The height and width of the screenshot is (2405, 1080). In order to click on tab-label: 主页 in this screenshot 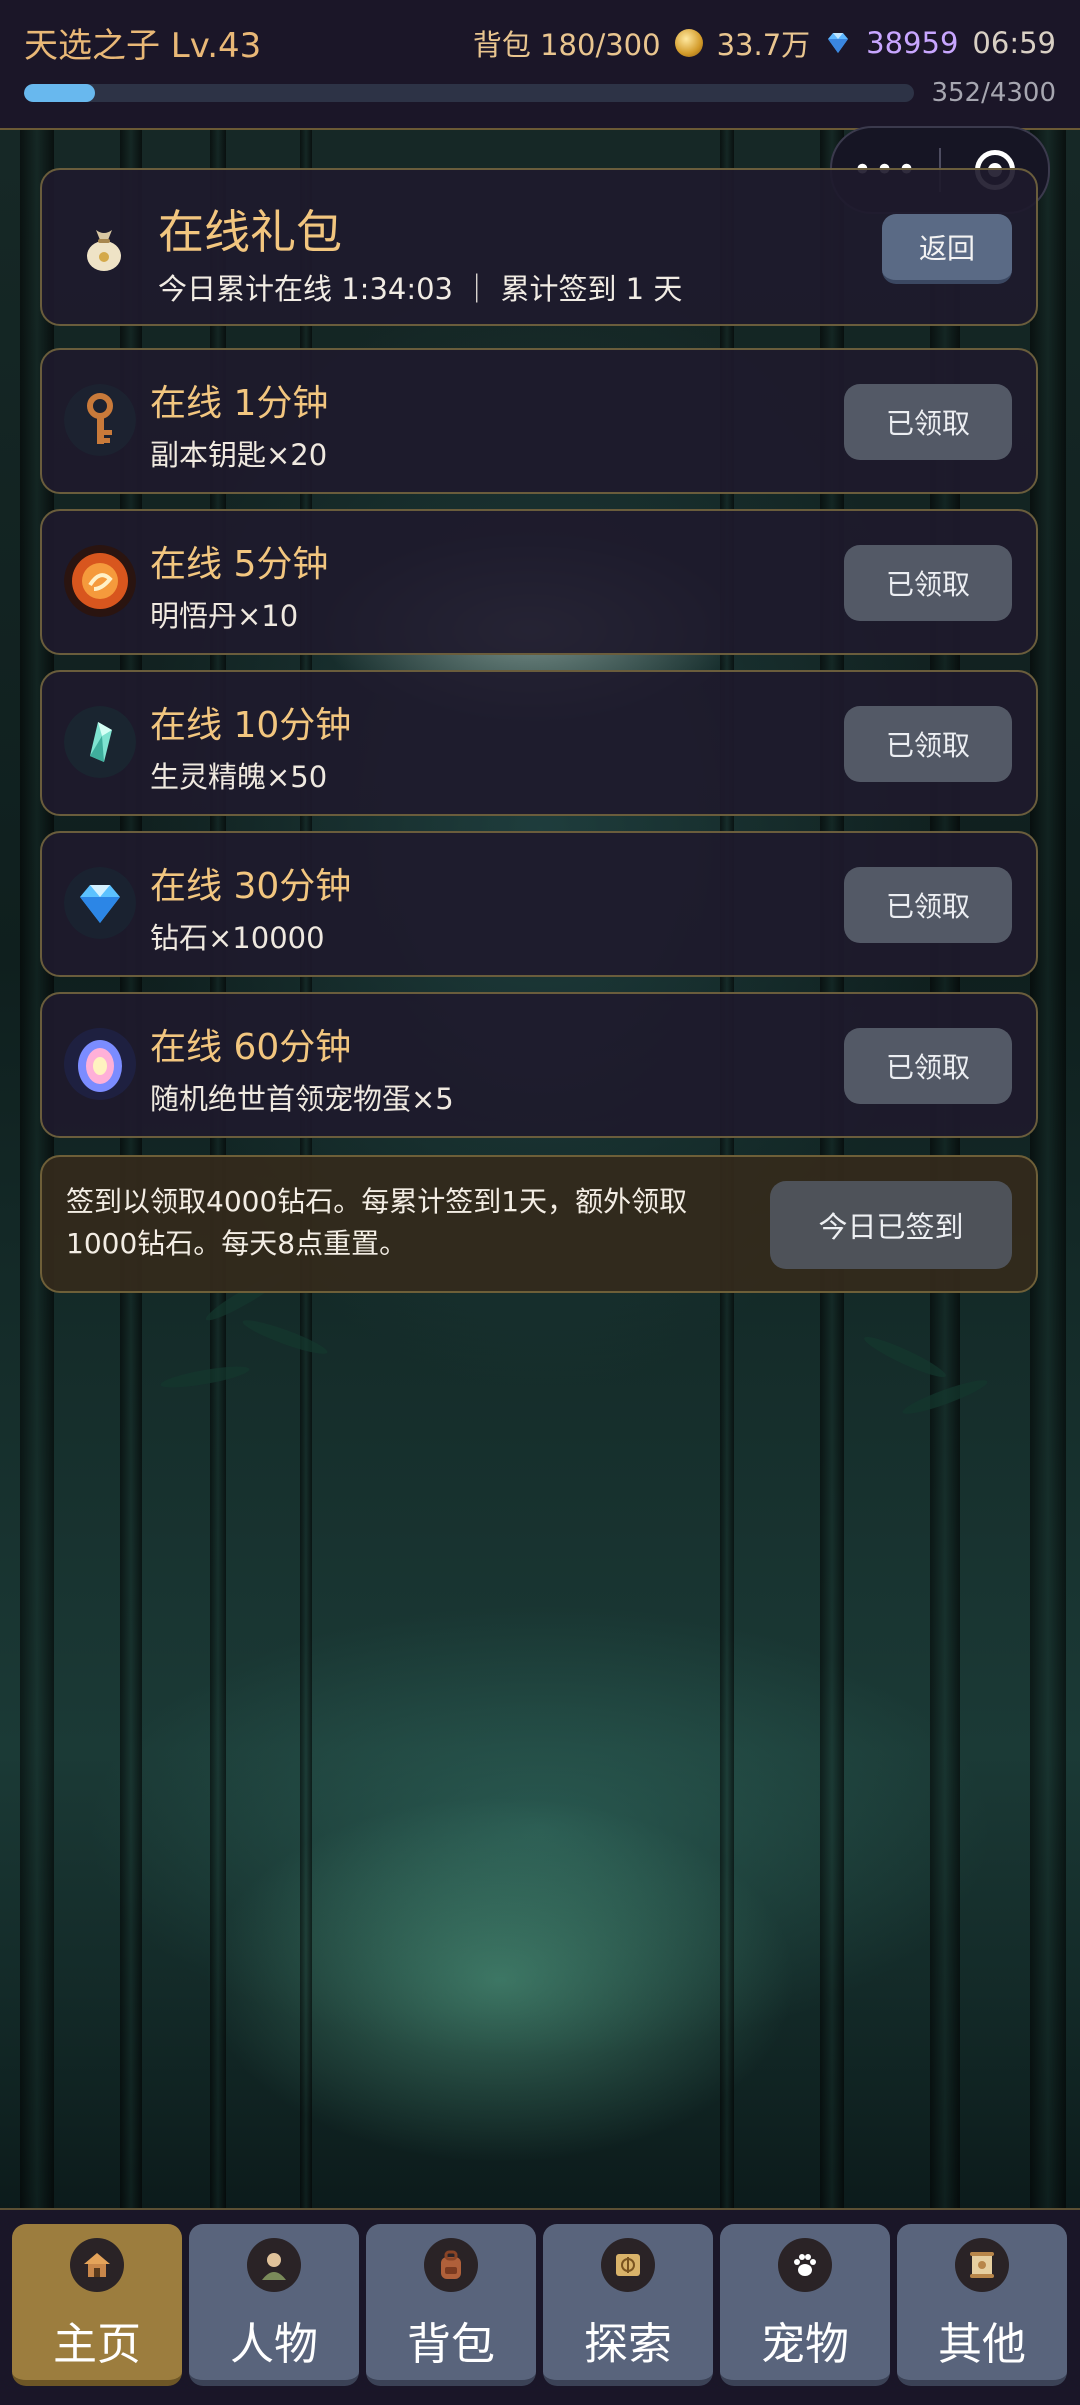, I will do `click(97, 2344)`.